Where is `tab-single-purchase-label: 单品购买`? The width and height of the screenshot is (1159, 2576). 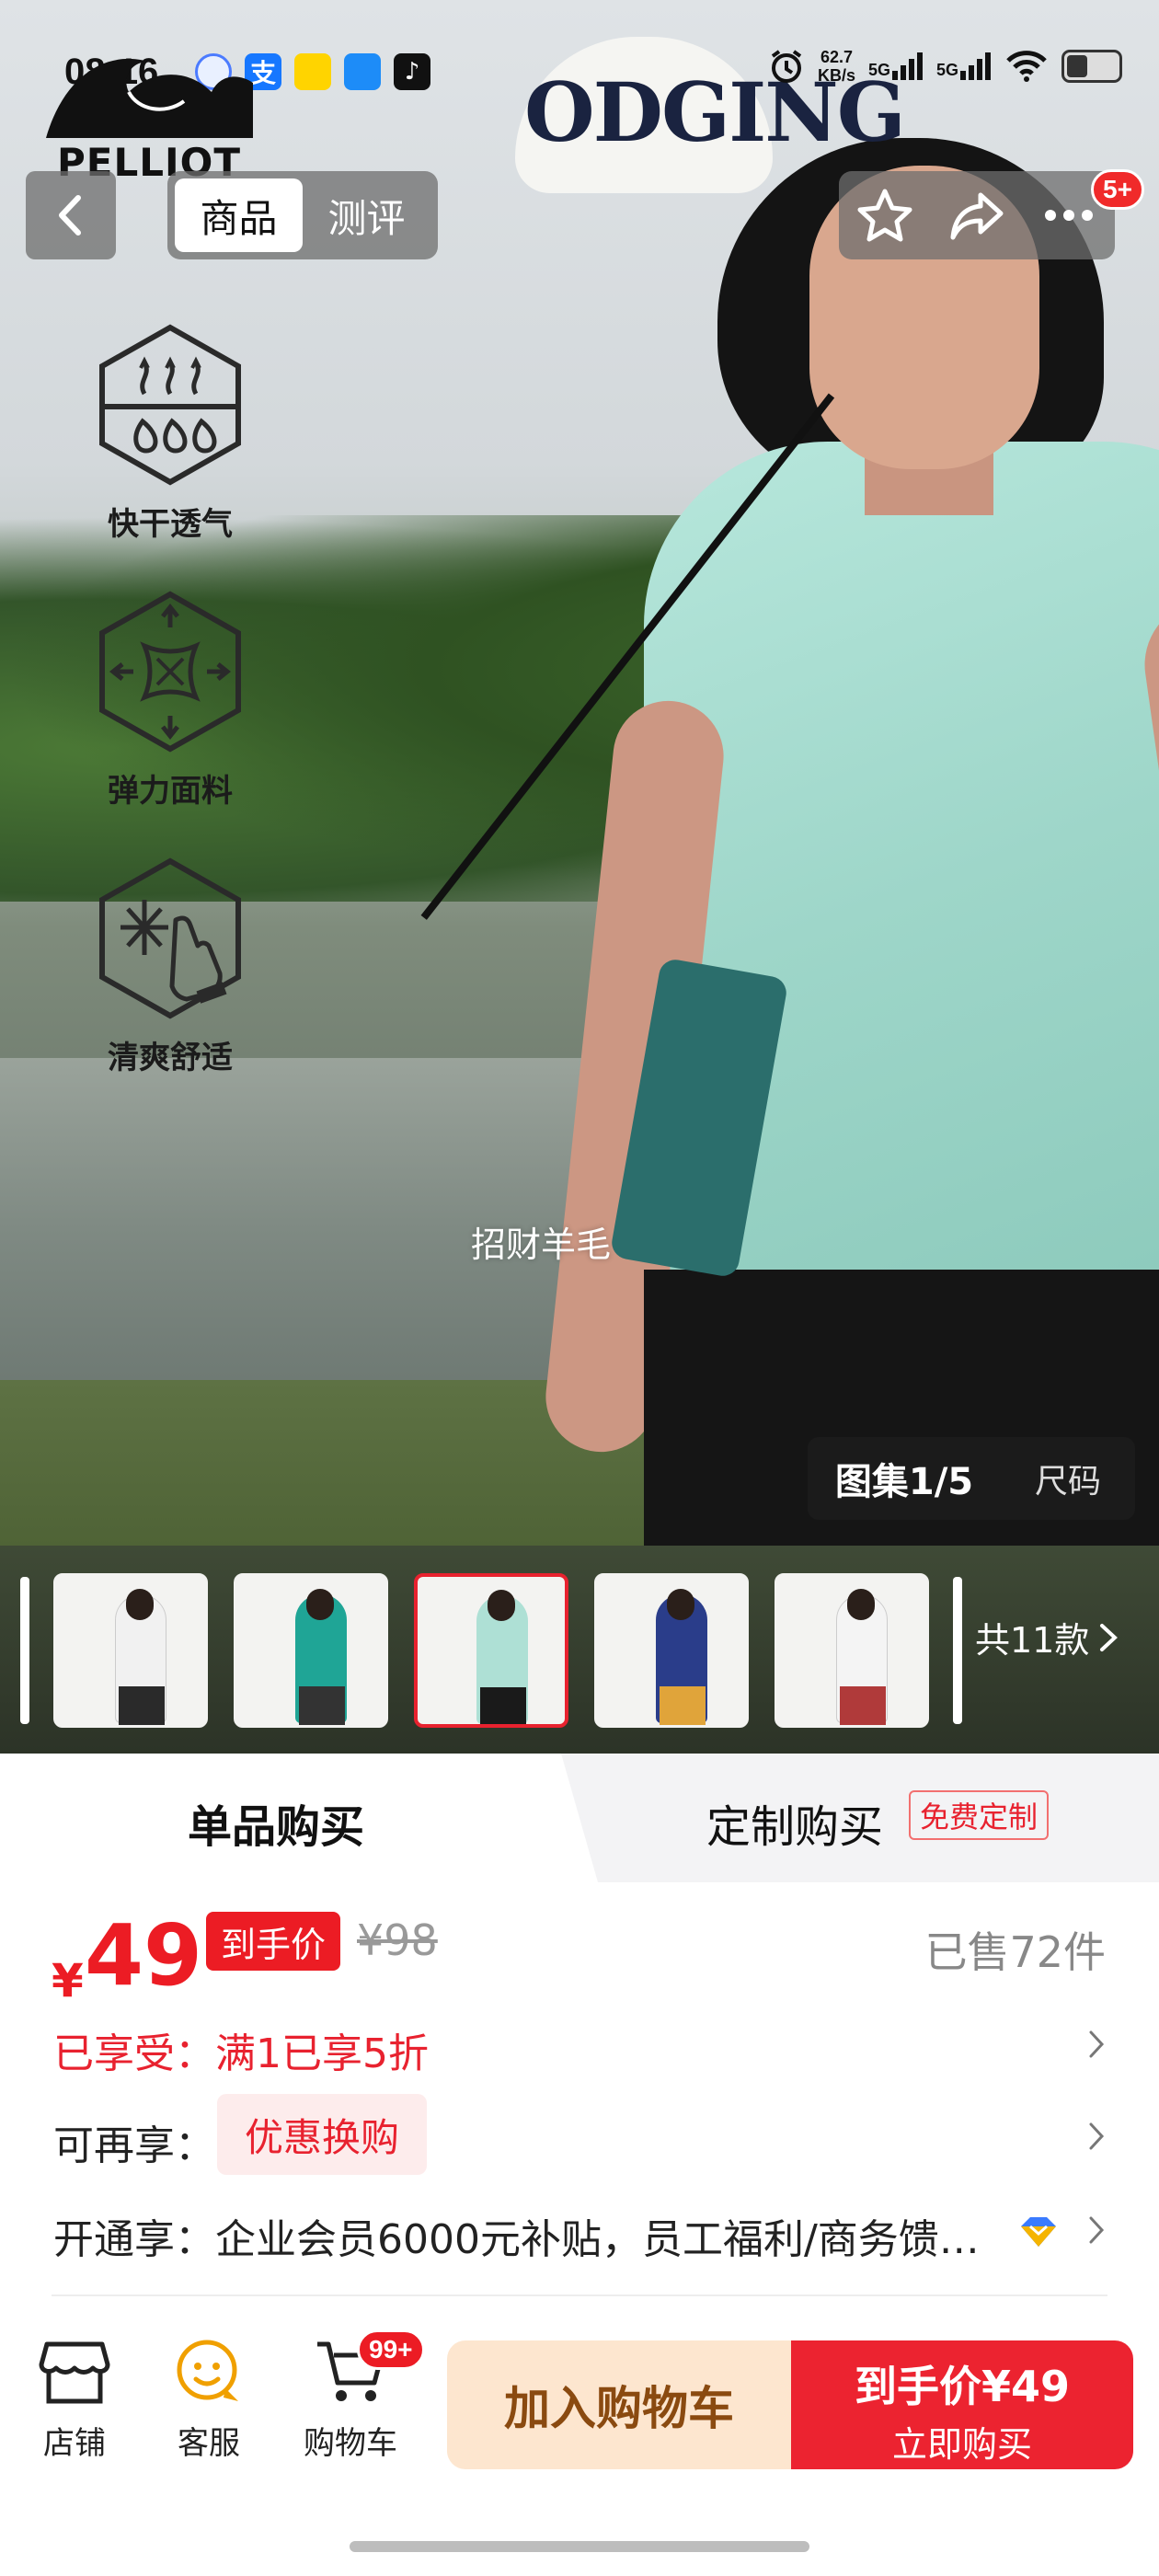
tab-single-purchase-label: 单品购买 is located at coordinates (276, 1827).